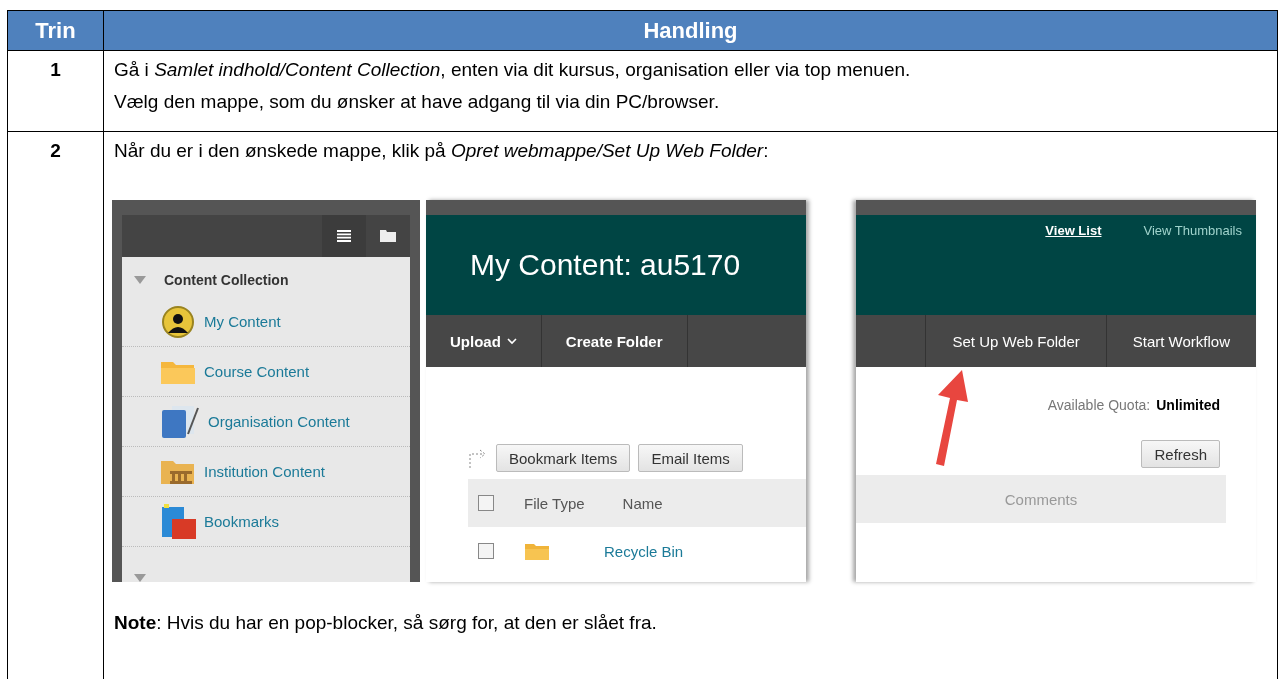 The width and height of the screenshot is (1285, 679). What do you see at coordinates (642, 503) in the screenshot?
I see `column-label: Name` at bounding box center [642, 503].